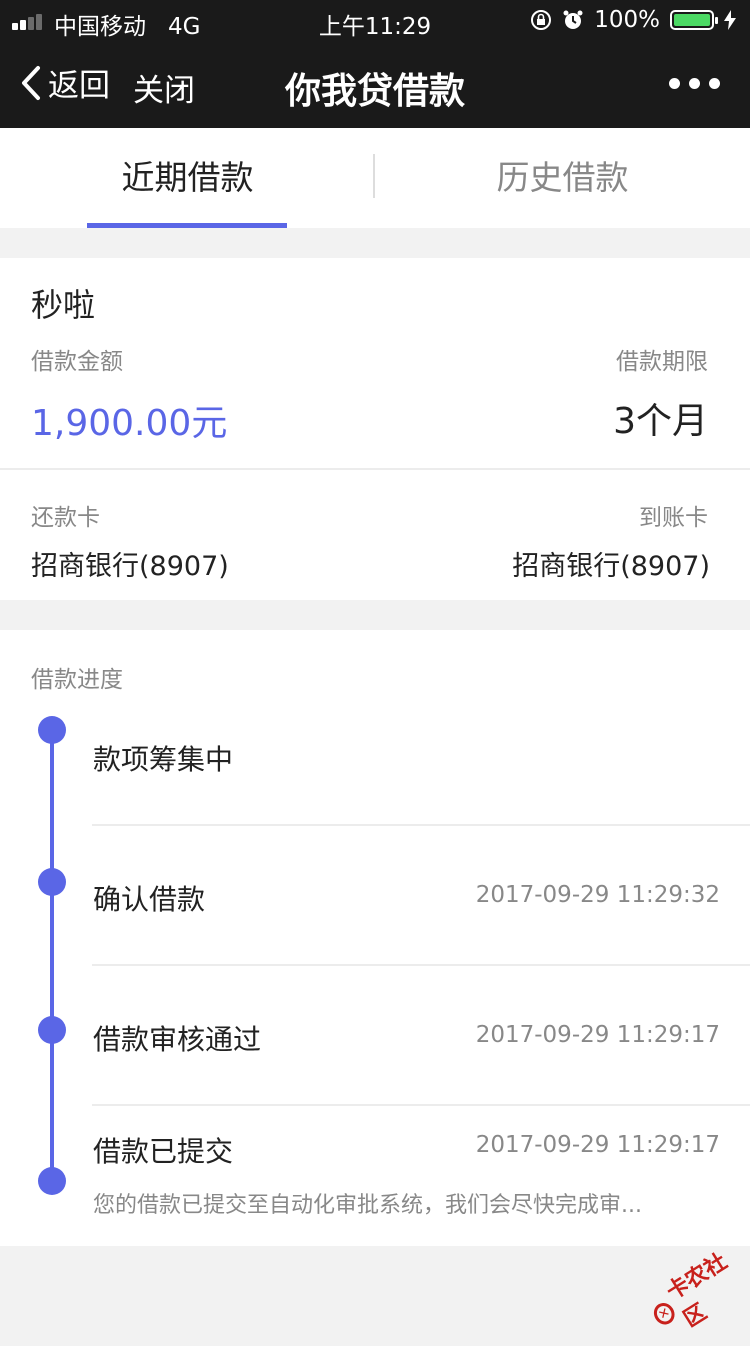 Image resolution: width=750 pixels, height=1346 pixels. What do you see at coordinates (129, 423) in the screenshot?
I see `loan-amount: 1,900.00元` at bounding box center [129, 423].